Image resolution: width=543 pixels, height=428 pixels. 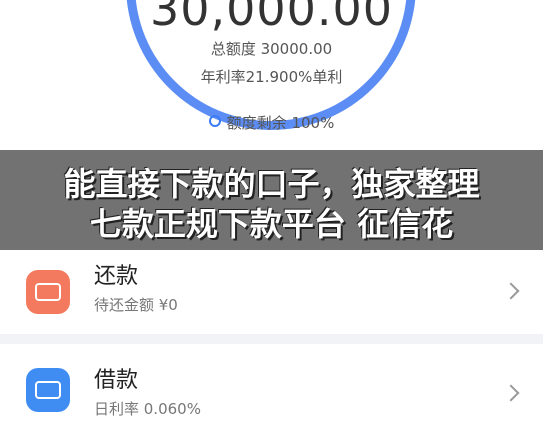 What do you see at coordinates (280, 123) in the screenshot?
I see `remaining-quota-text: 额度剩余 100%` at bounding box center [280, 123].